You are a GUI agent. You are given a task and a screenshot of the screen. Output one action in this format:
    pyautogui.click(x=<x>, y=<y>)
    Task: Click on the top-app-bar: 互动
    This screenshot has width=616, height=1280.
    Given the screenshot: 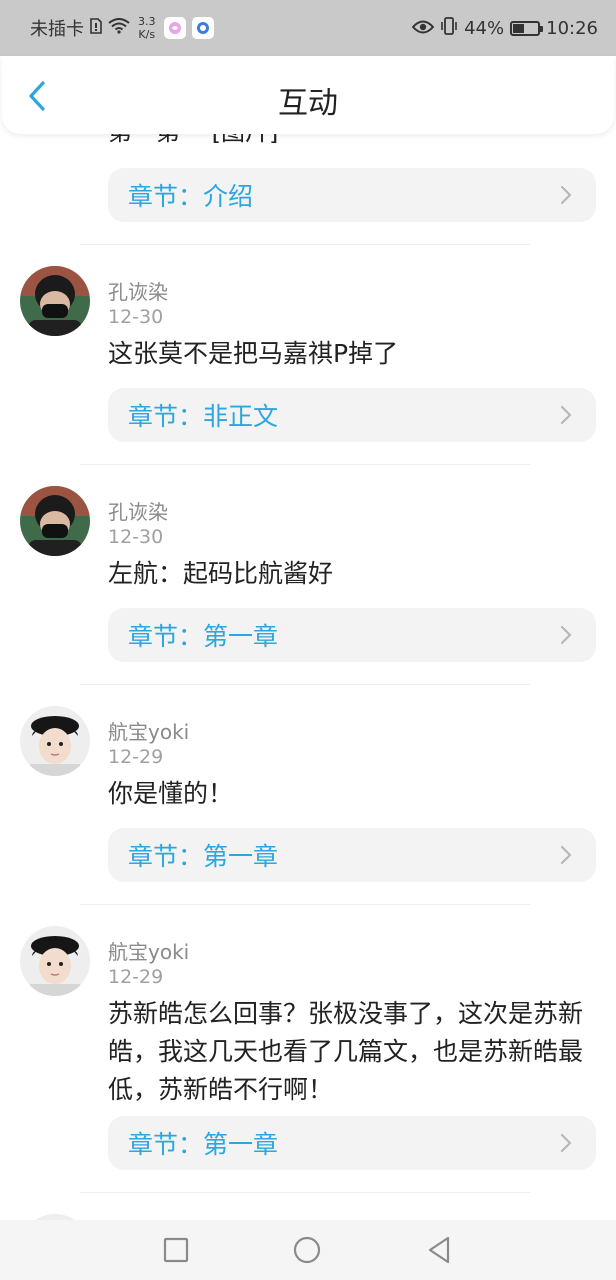 What is the action you would take?
    pyautogui.click(x=308, y=95)
    